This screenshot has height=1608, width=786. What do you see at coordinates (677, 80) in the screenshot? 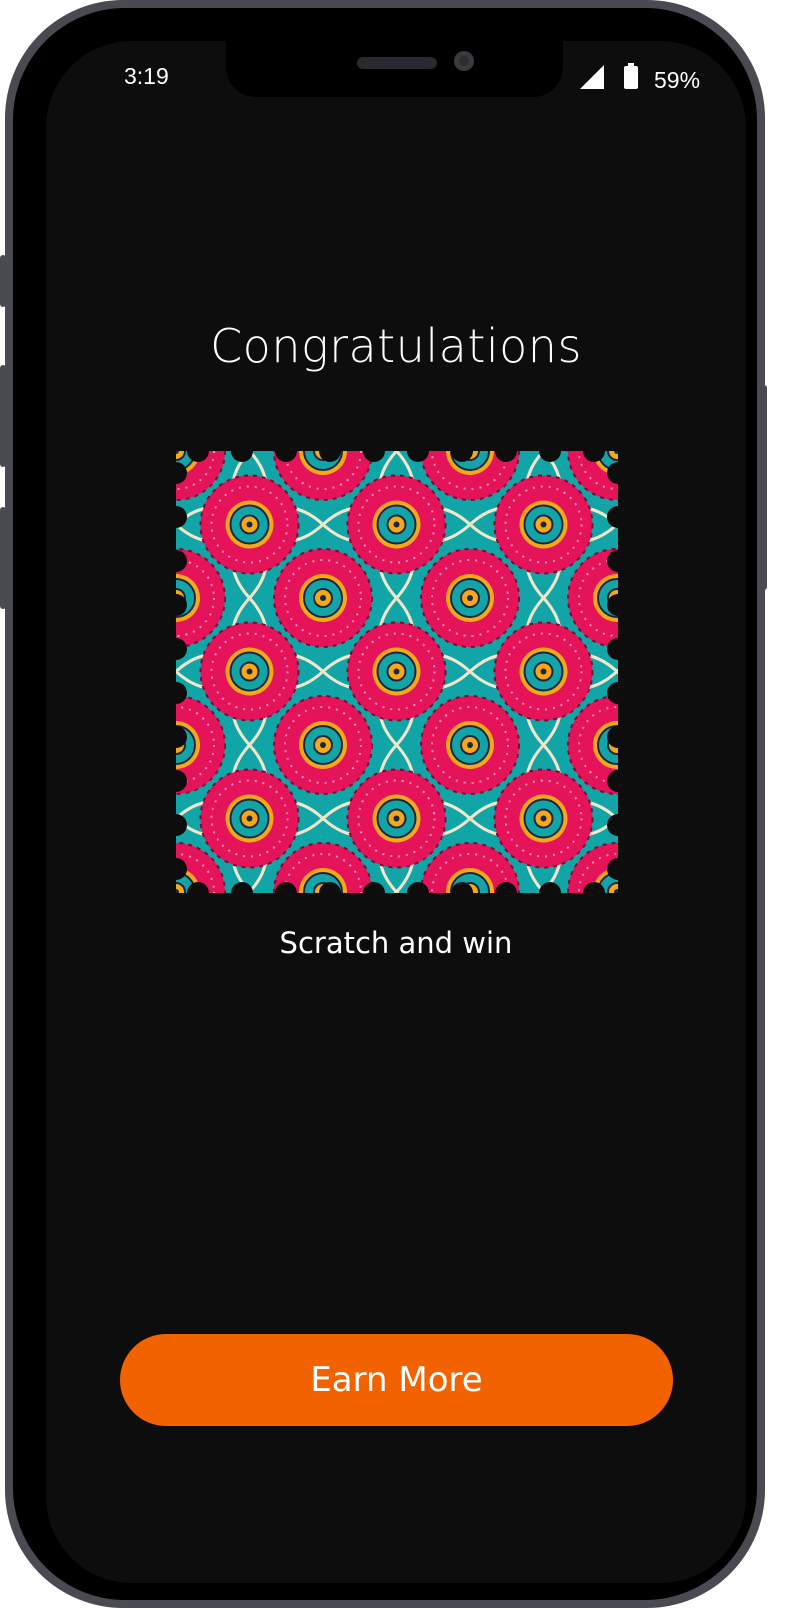
I see `battery-percent: 59%` at bounding box center [677, 80].